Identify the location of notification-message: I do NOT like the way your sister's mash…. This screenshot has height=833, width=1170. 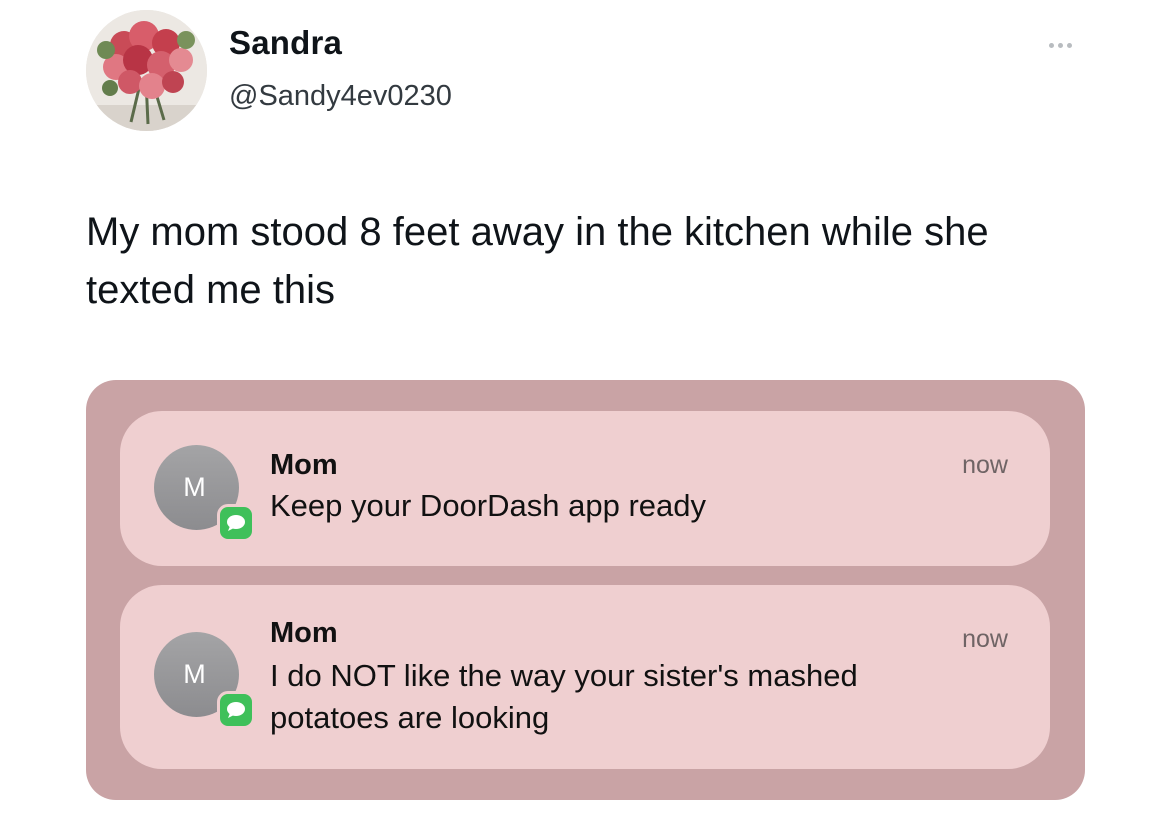
(564, 696).